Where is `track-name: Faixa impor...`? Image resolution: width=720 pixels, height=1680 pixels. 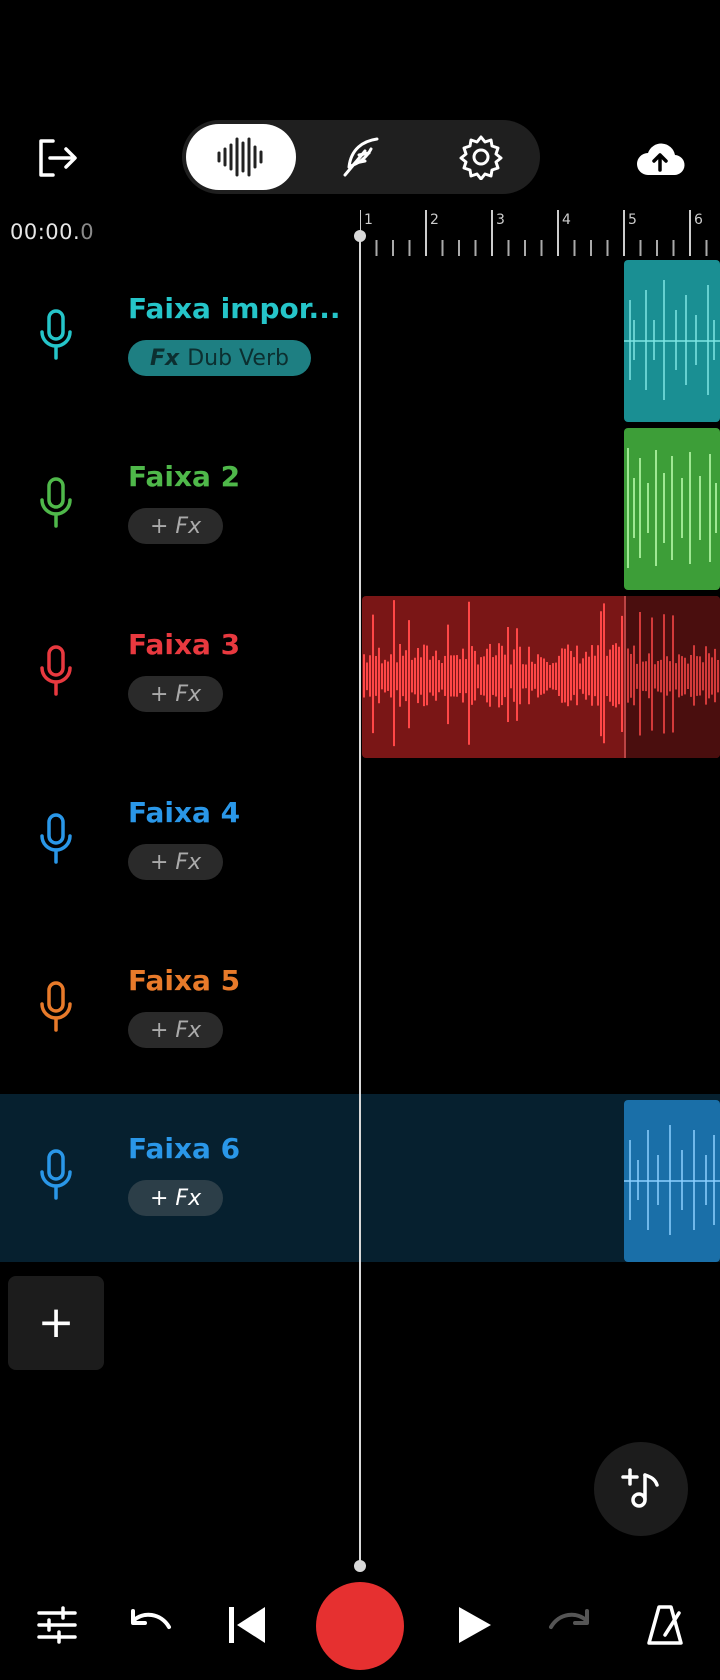 track-name: Faixa impor... is located at coordinates (234, 308).